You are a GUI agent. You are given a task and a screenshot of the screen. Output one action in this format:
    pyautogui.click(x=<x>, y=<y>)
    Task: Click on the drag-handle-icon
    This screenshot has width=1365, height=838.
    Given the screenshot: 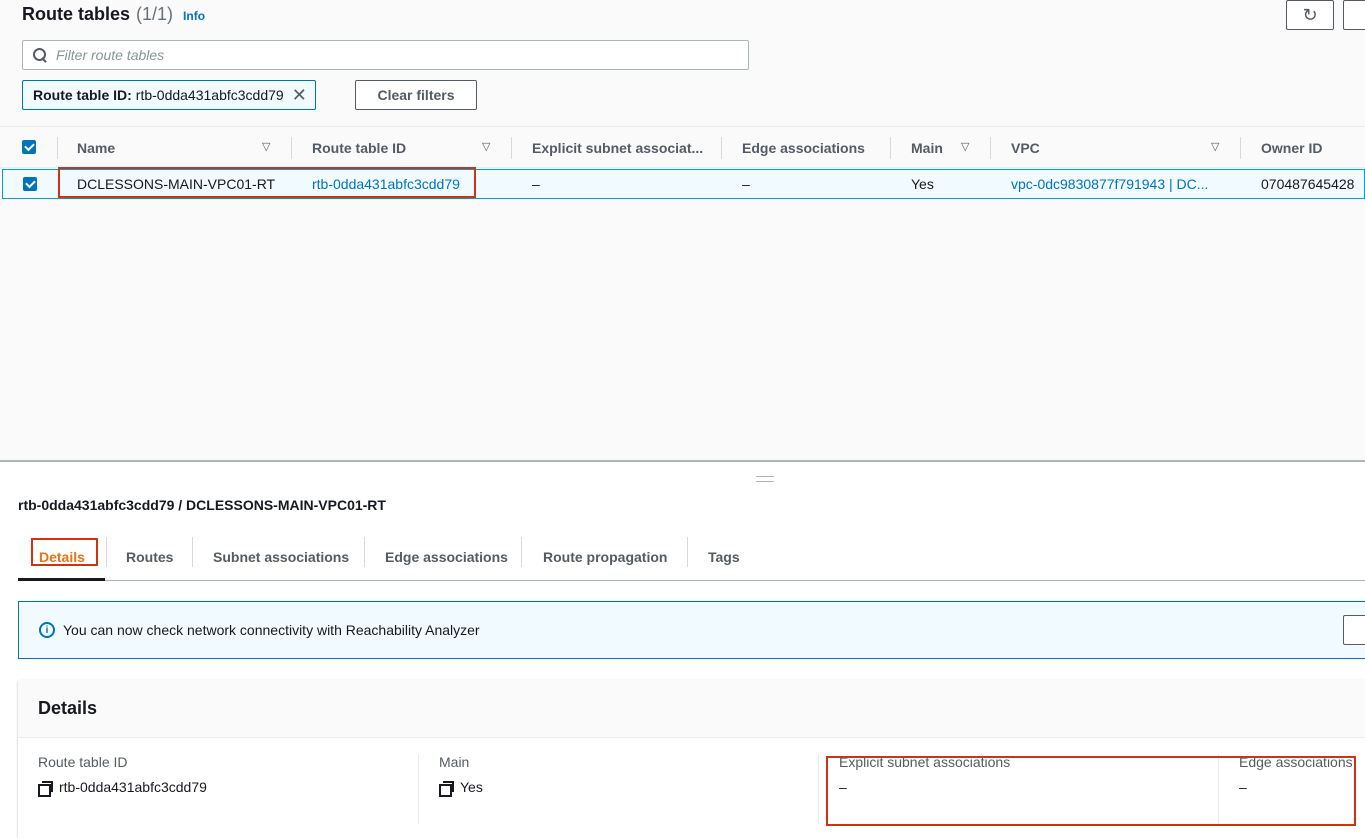 What is the action you would take?
    pyautogui.click(x=765, y=479)
    